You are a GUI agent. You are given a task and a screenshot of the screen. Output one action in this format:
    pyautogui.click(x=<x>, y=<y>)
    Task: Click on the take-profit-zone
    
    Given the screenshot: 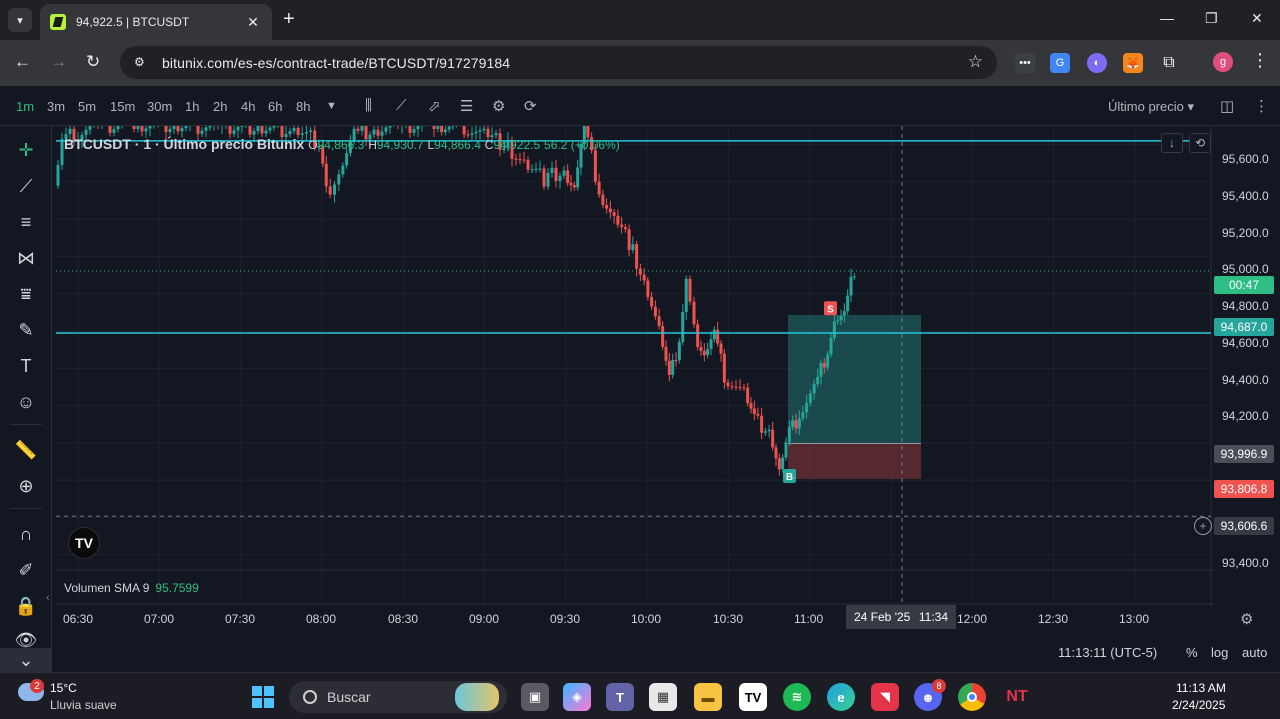 What is the action you would take?
    pyautogui.click(x=854, y=379)
    